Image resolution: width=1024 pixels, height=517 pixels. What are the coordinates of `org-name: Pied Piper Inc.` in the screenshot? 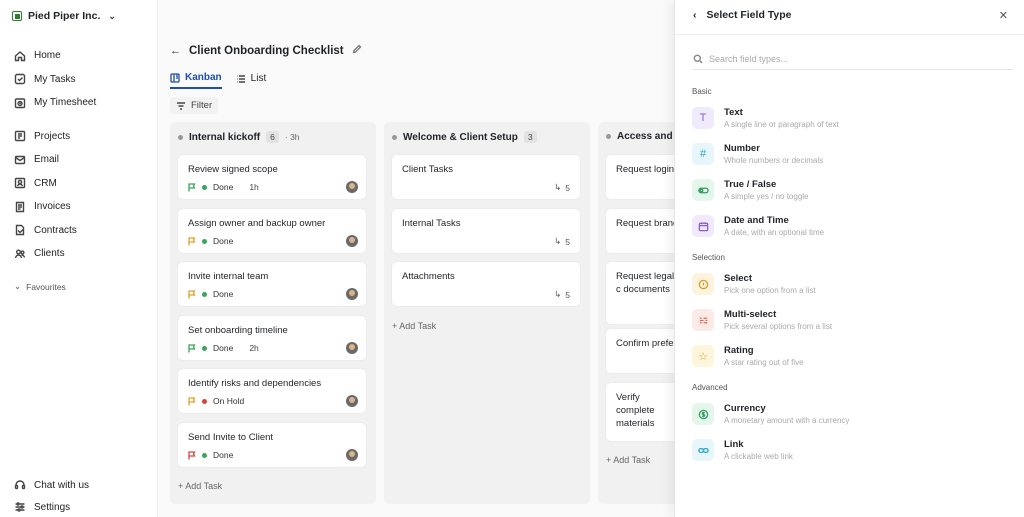 It's located at (64, 16).